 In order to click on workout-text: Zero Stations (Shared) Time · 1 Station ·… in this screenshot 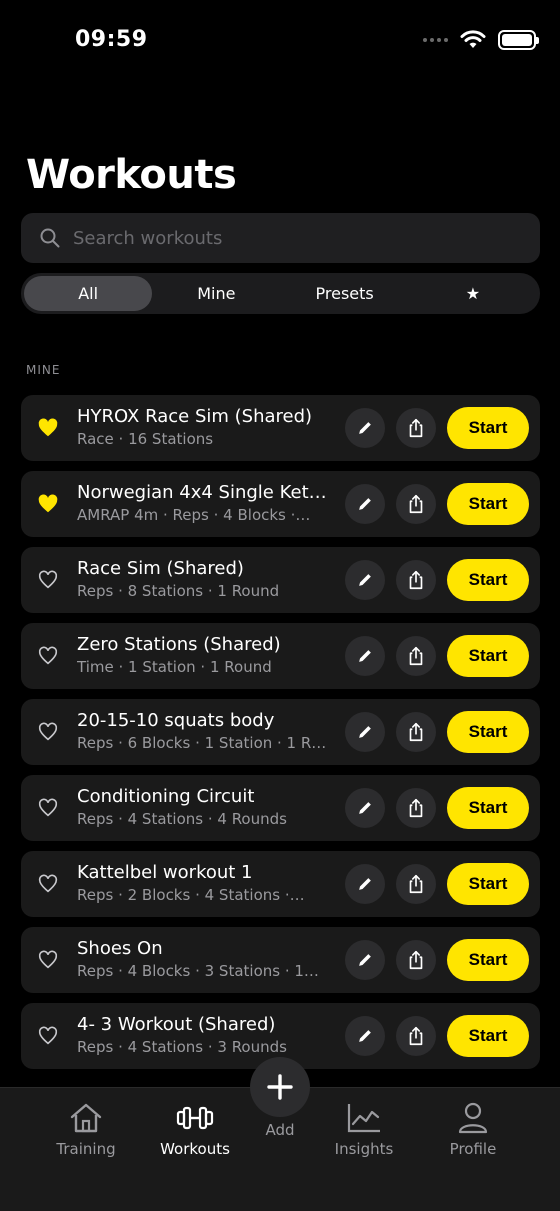, I will do `click(207, 655)`.